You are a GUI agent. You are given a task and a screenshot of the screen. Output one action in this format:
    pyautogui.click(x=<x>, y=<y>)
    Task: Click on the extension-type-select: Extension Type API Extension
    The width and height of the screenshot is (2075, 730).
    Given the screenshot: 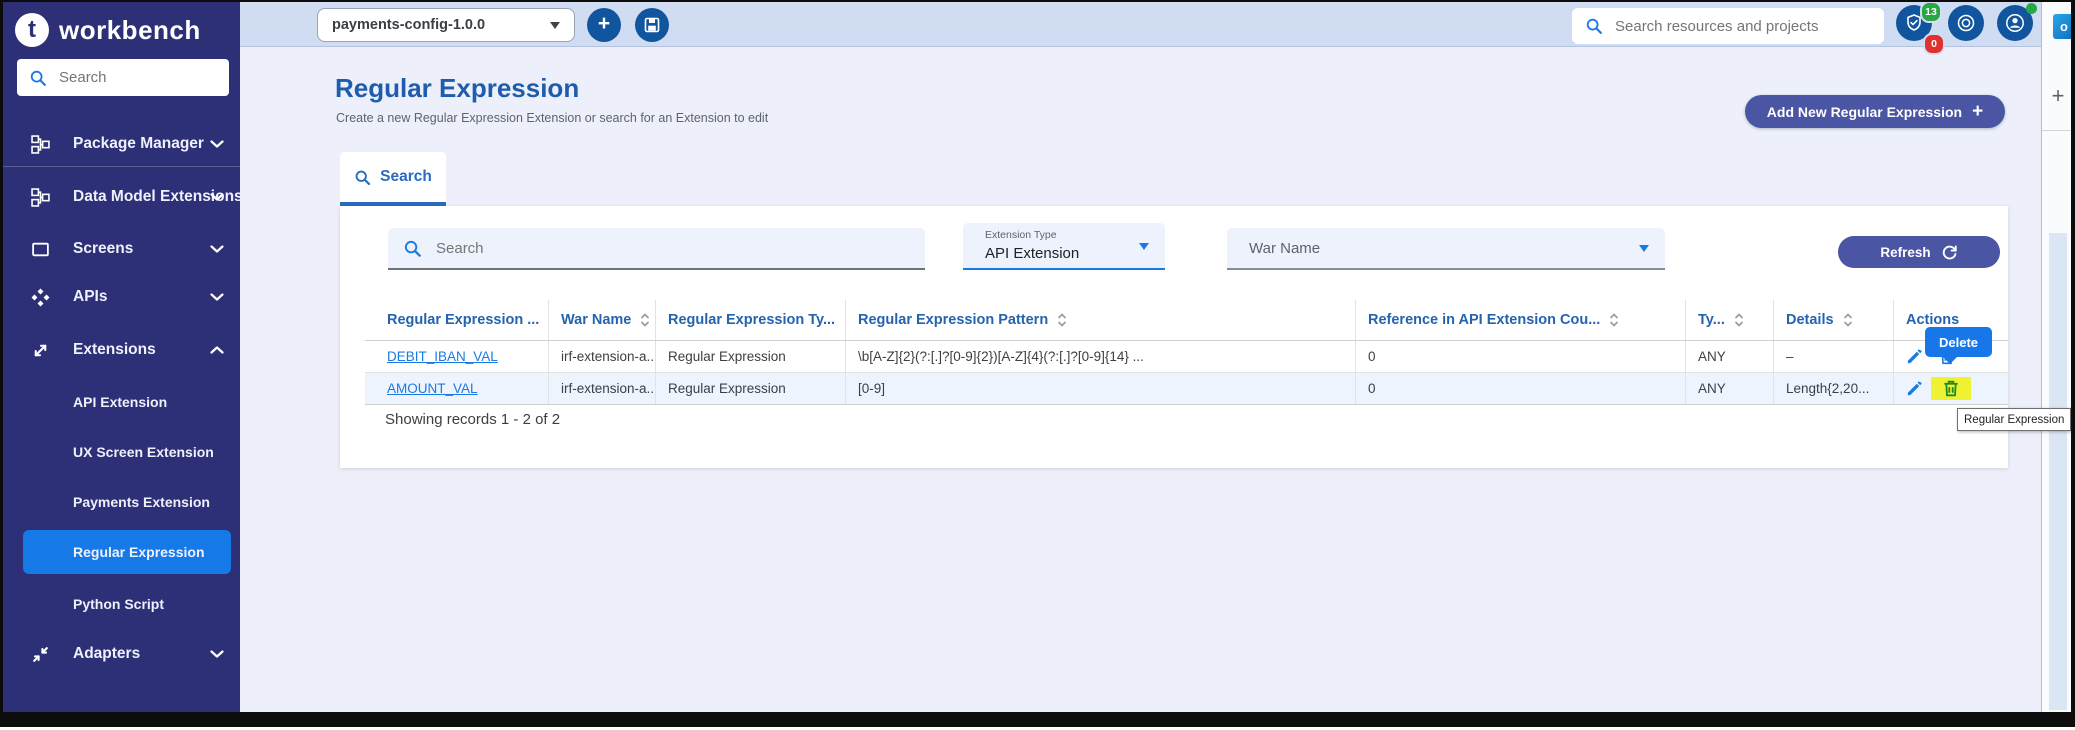 What is the action you would take?
    pyautogui.click(x=1064, y=246)
    